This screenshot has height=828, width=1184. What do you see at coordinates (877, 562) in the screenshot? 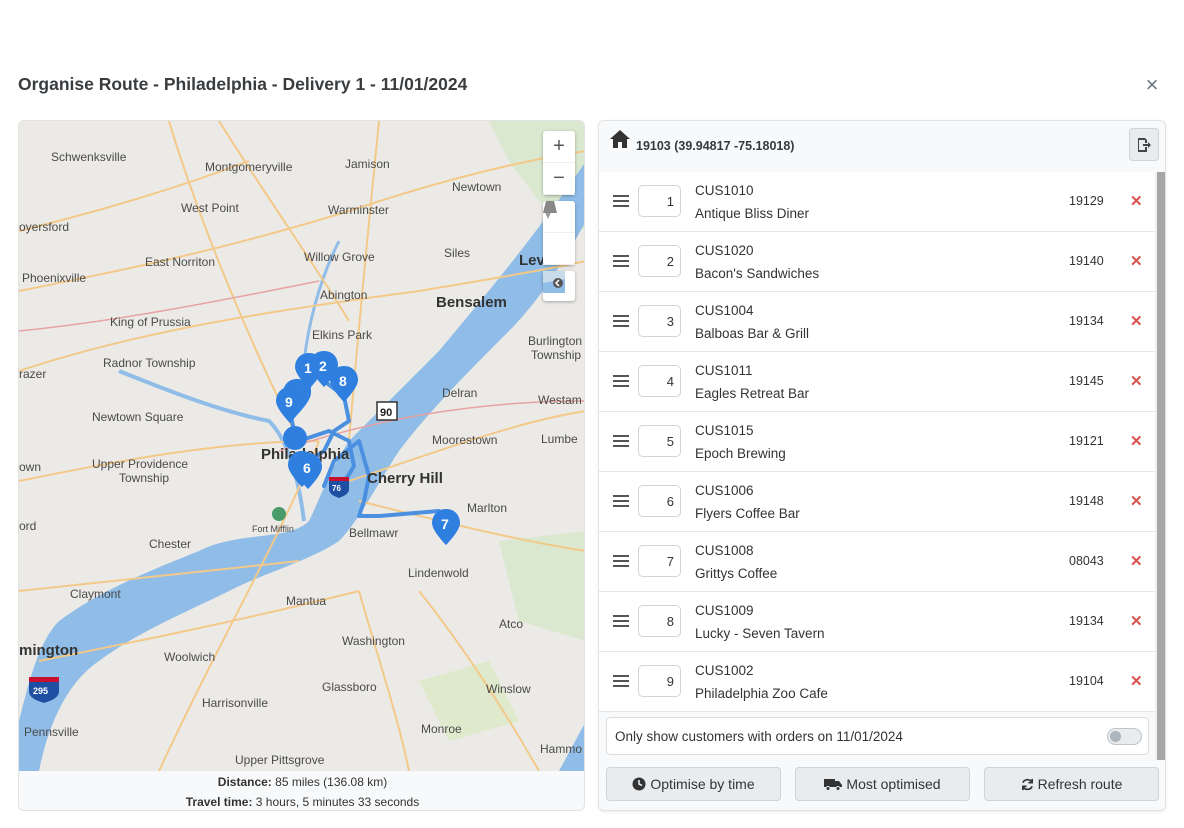
I see `route-stop-row: 7 CUS1008 Grittys Coffee 08043 ✕` at bounding box center [877, 562].